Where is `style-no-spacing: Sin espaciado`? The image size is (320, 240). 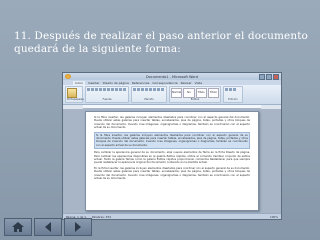 style-no-spacing: Sin espaciado is located at coordinates (189, 93).